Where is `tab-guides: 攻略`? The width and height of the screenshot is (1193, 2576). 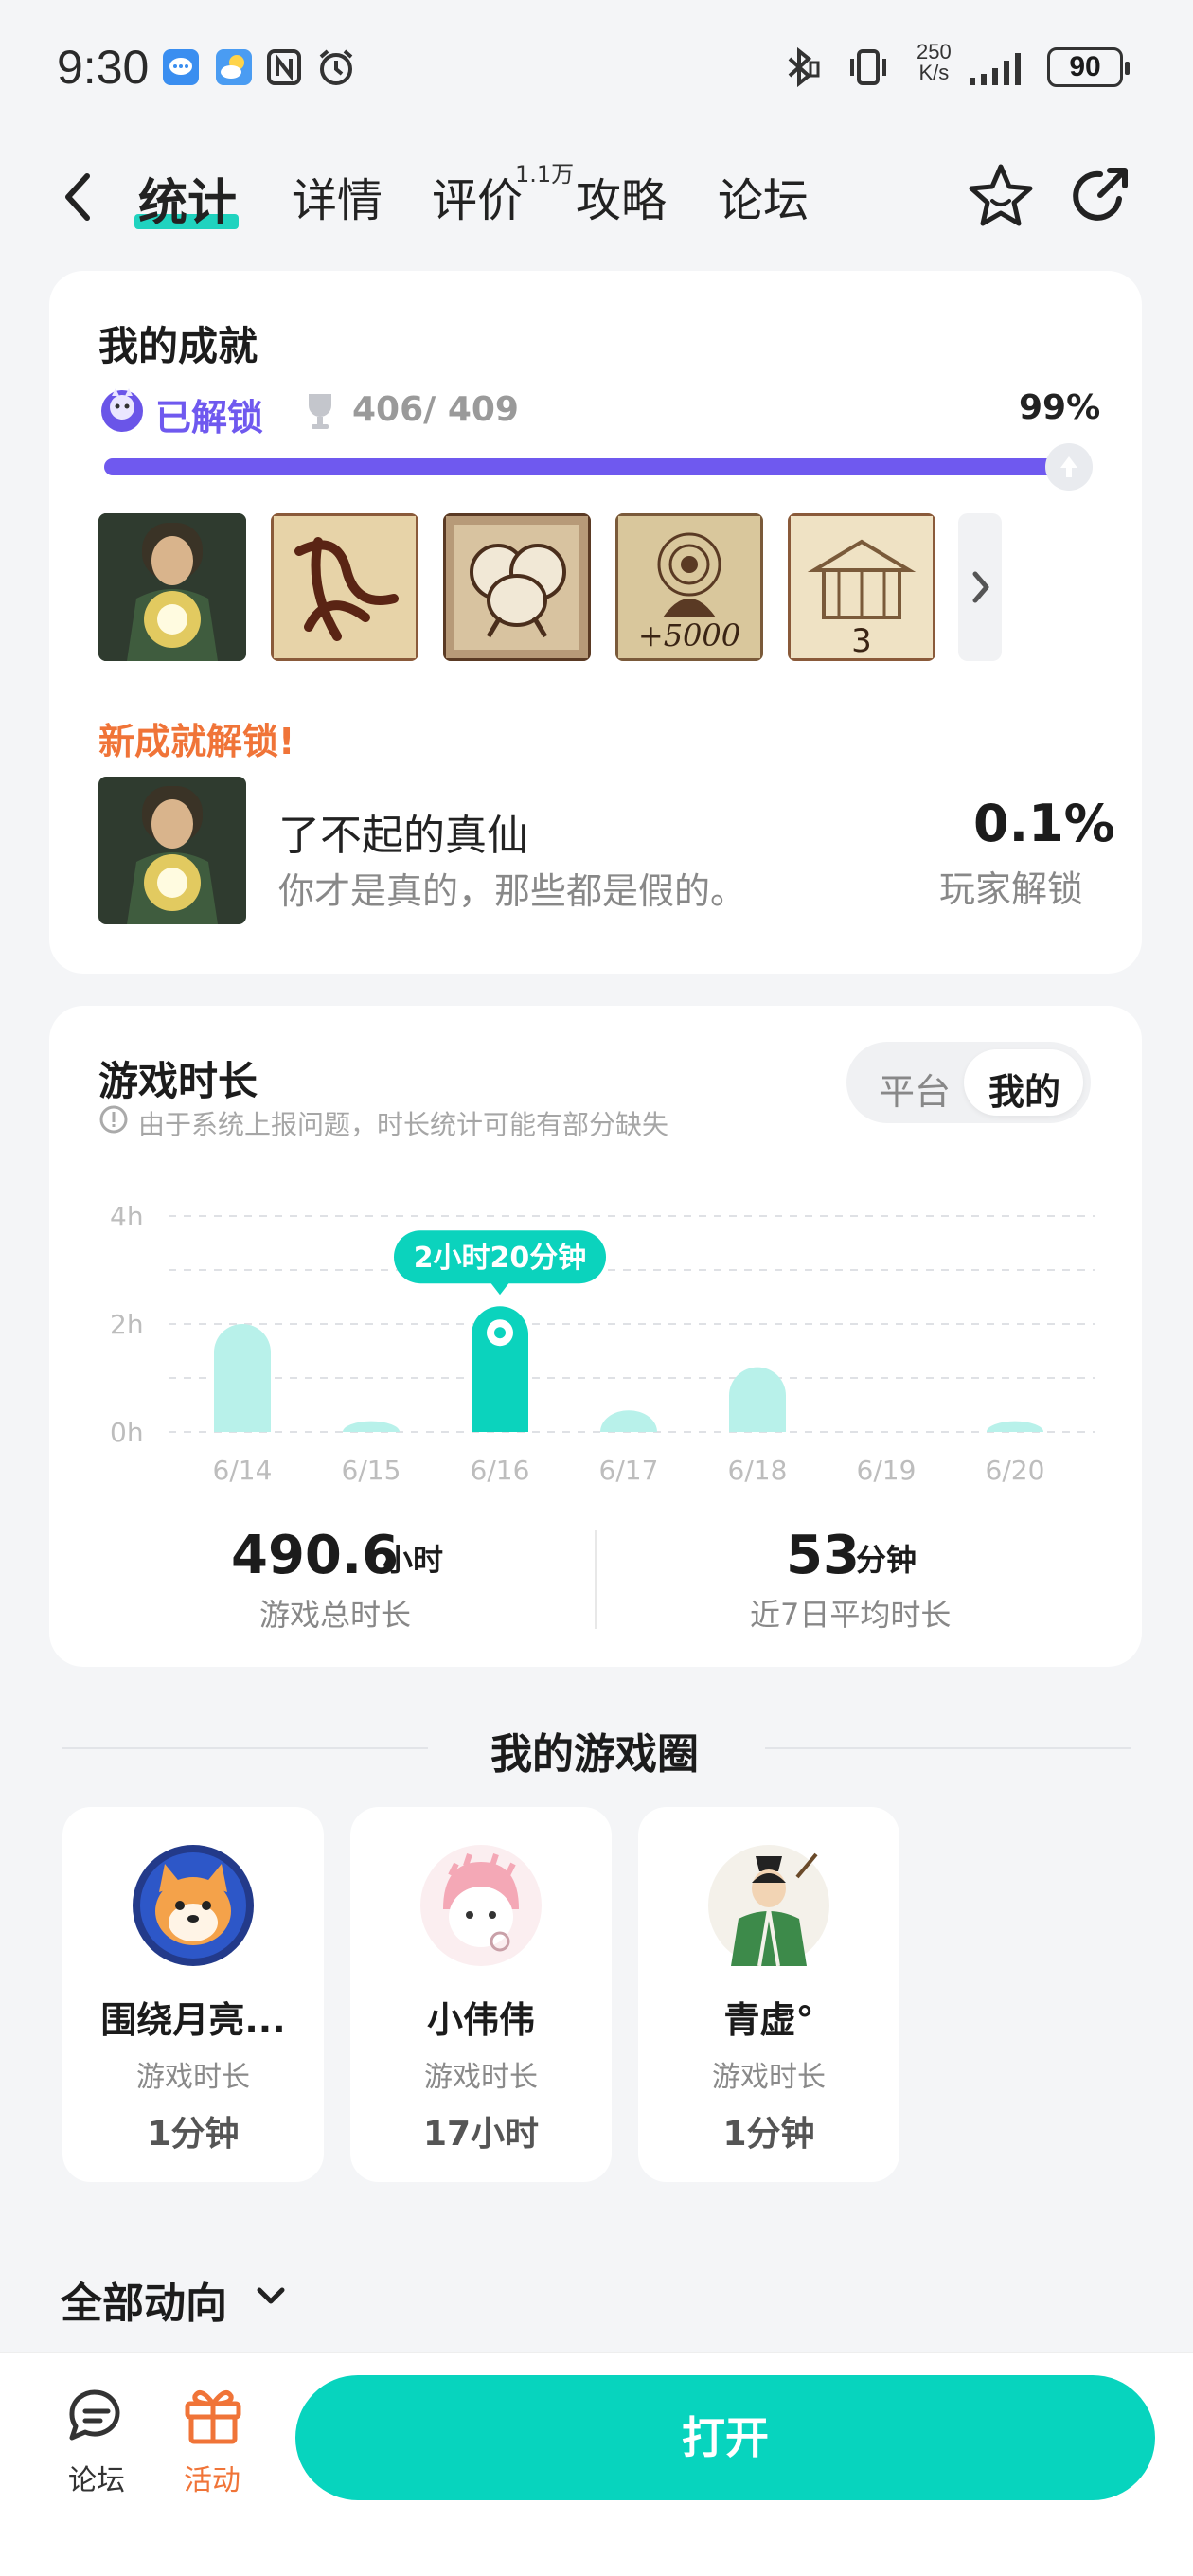 tab-guides: 攻略 is located at coordinates (621, 196).